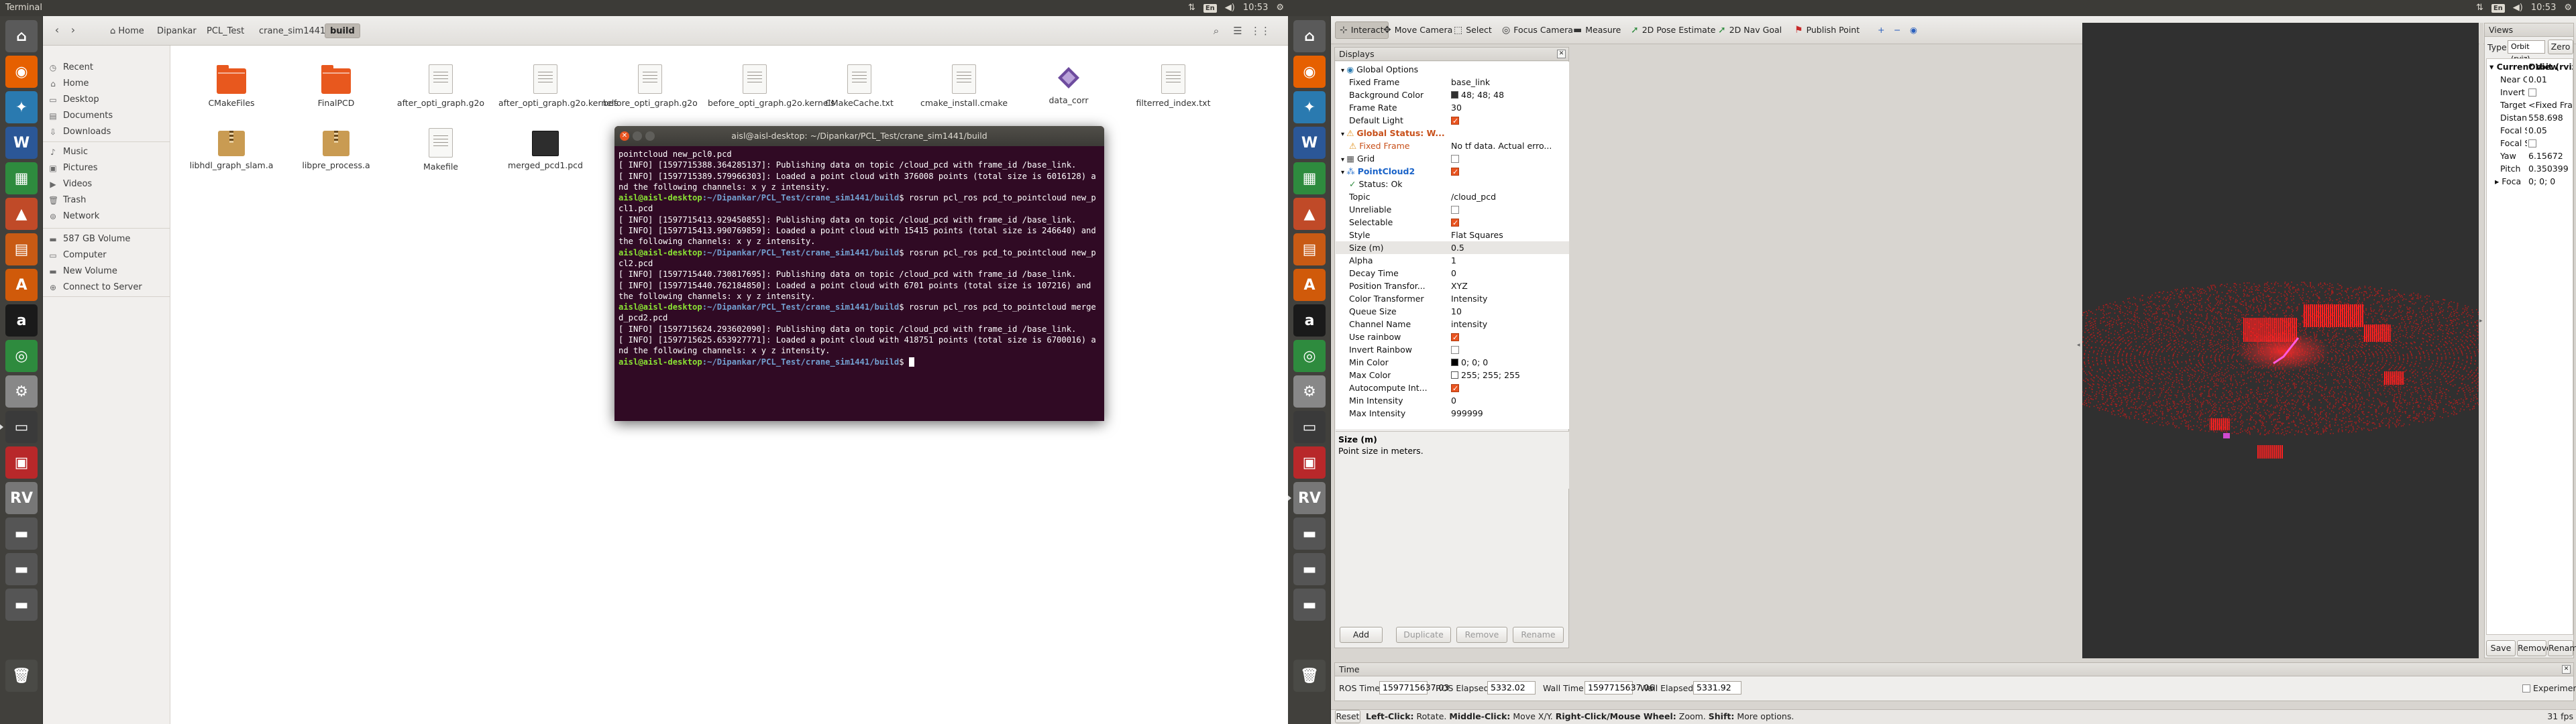 This screenshot has width=2576, height=724. What do you see at coordinates (1452, 69) in the screenshot?
I see `display-property-row: ▾ ◉ Global Options` at bounding box center [1452, 69].